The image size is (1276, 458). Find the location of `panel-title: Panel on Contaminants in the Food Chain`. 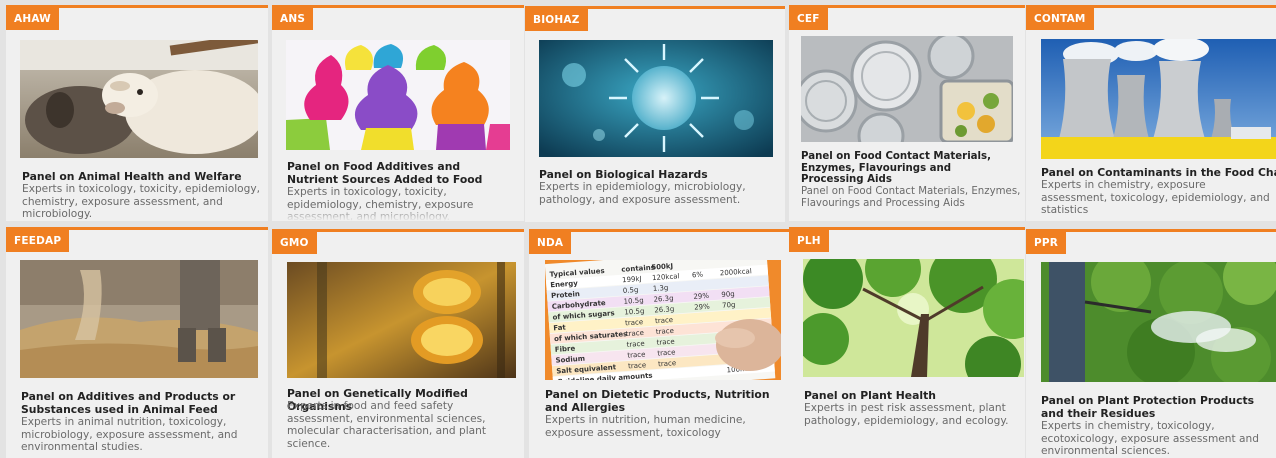

panel-title: Panel on Contaminants in the Food Chain is located at coordinates (1158, 172).